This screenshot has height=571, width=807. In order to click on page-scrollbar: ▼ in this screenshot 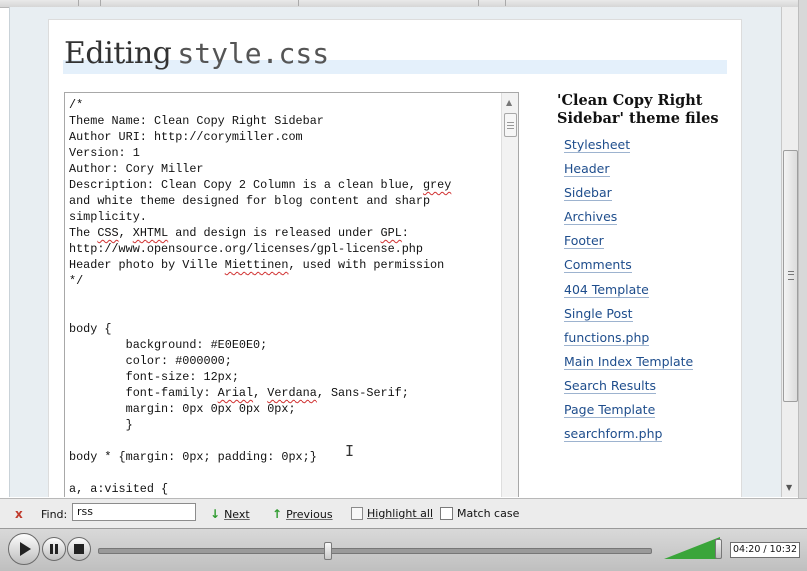, I will do `click(790, 252)`.